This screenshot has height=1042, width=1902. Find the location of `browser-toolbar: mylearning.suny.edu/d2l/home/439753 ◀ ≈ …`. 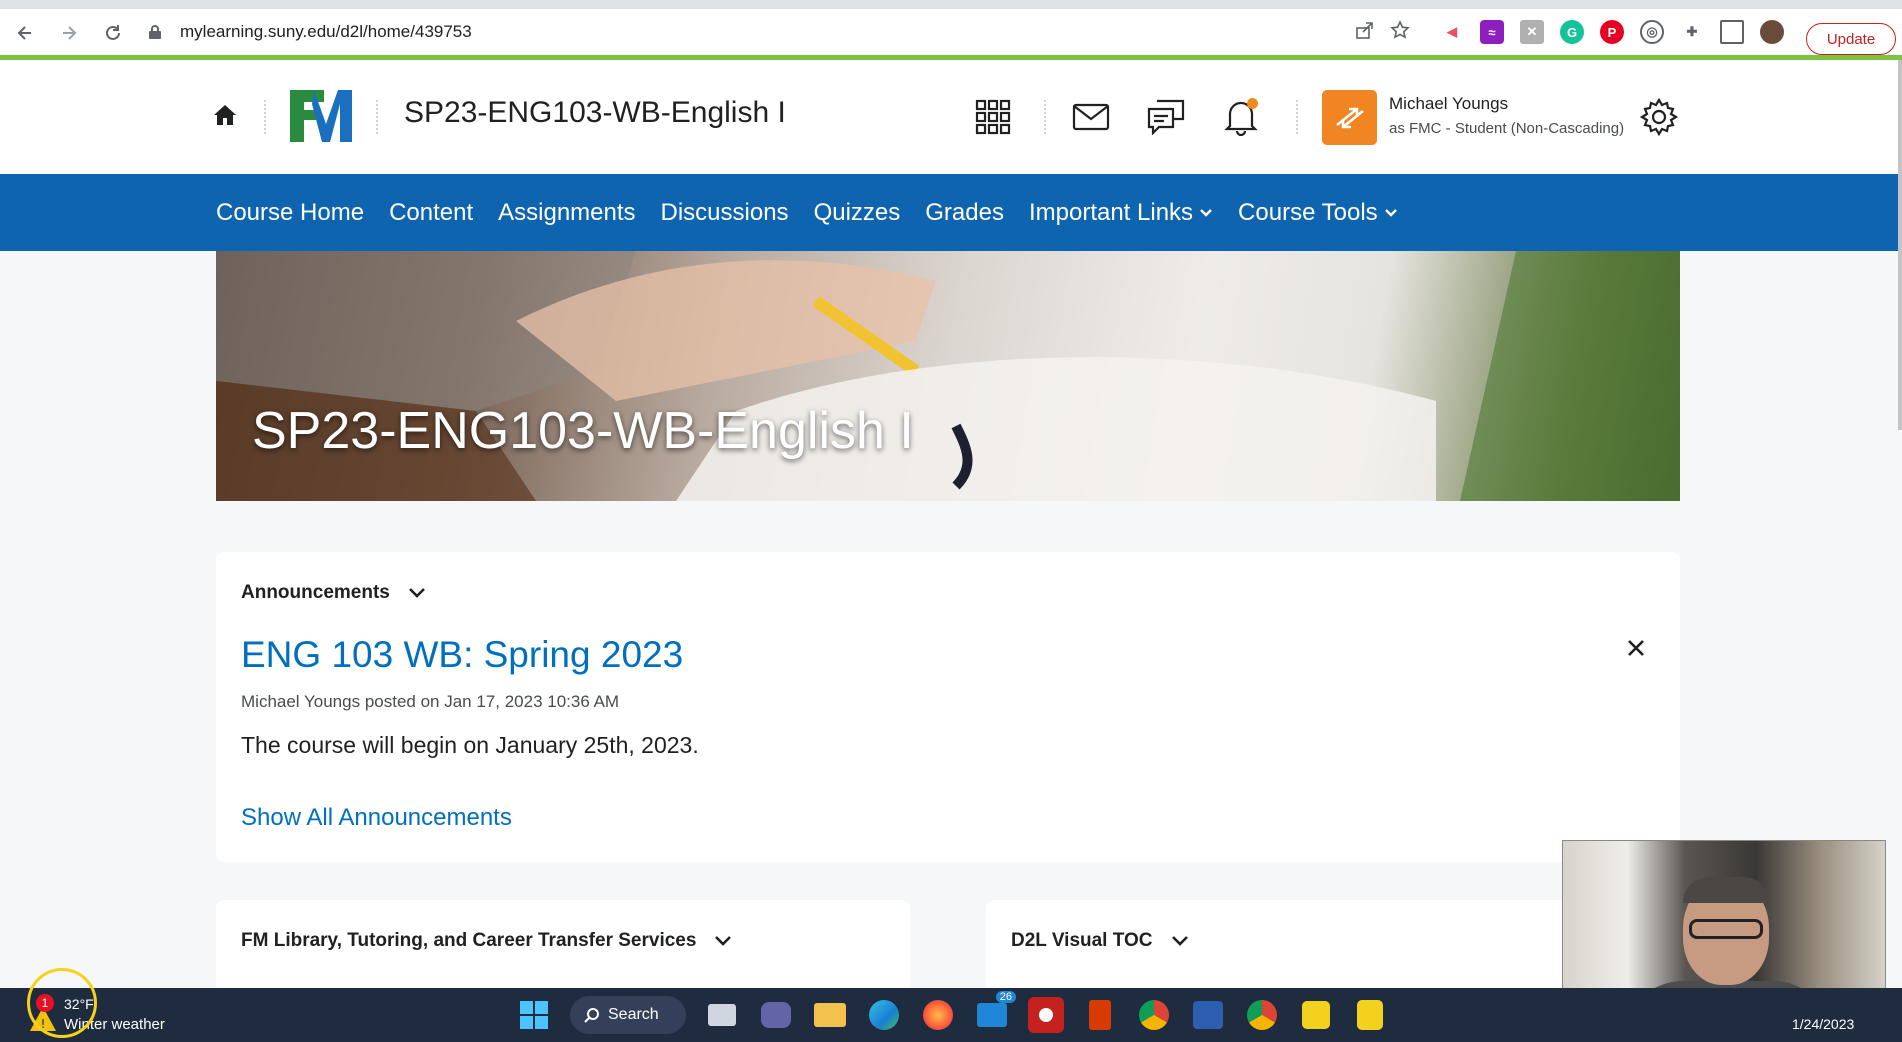

browser-toolbar: mylearning.suny.edu/d2l/home/439753 ◀ ≈ … is located at coordinates (951, 32).